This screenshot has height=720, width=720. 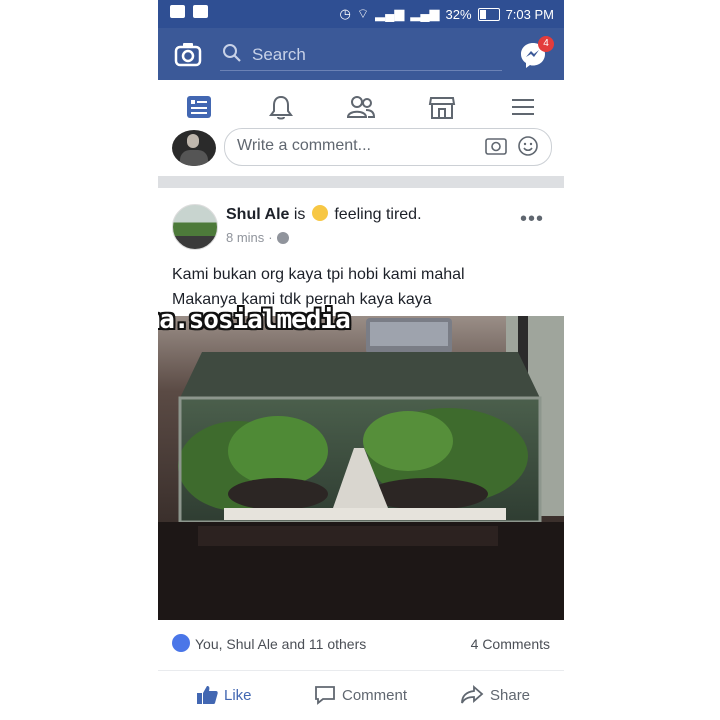 I want to click on post-meta: 8 mins ·, so click(x=257, y=237).